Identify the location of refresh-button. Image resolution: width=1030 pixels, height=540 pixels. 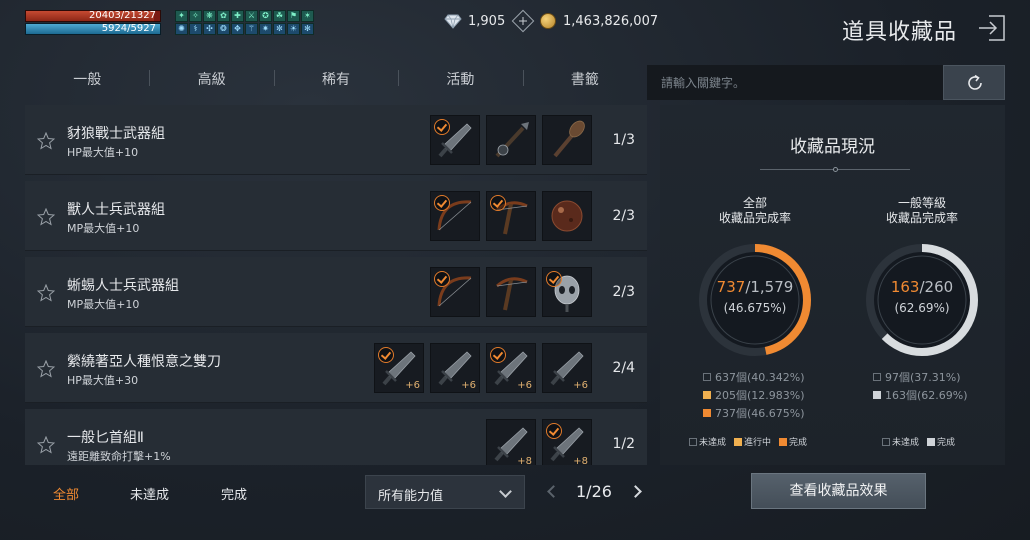
(974, 82).